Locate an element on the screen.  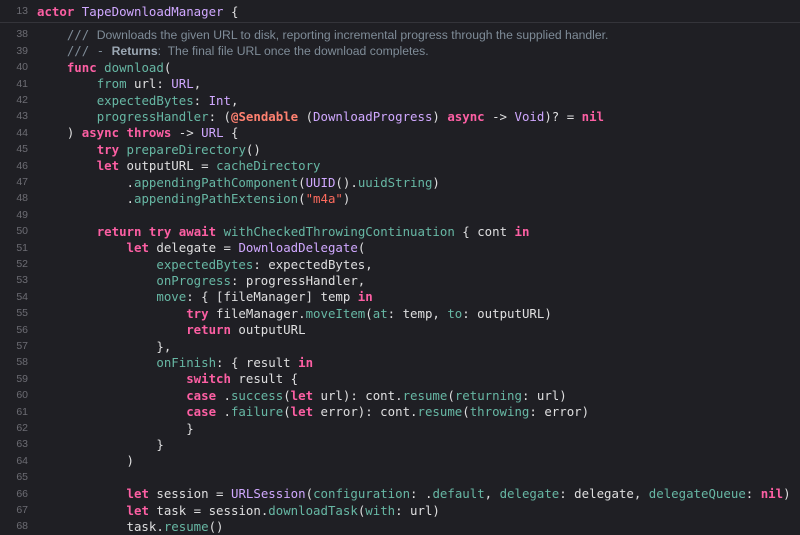
code-token: expectedBytes is located at coordinates (205, 264).